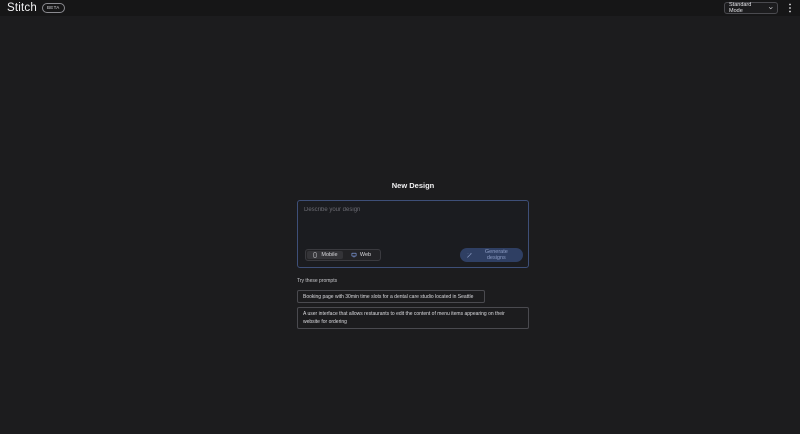 The image size is (800, 434). What do you see at coordinates (400, 8) in the screenshot?
I see `top-bar: Stitch BETA Standard Mode` at bounding box center [400, 8].